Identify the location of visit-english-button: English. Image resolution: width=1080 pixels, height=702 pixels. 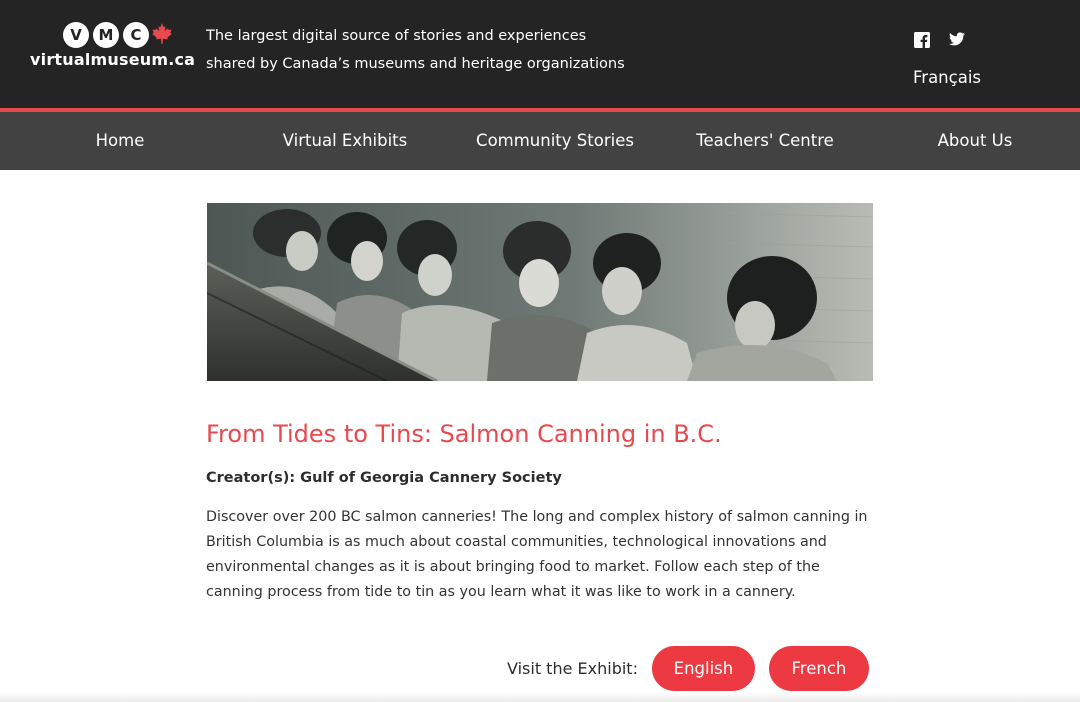
(703, 668).